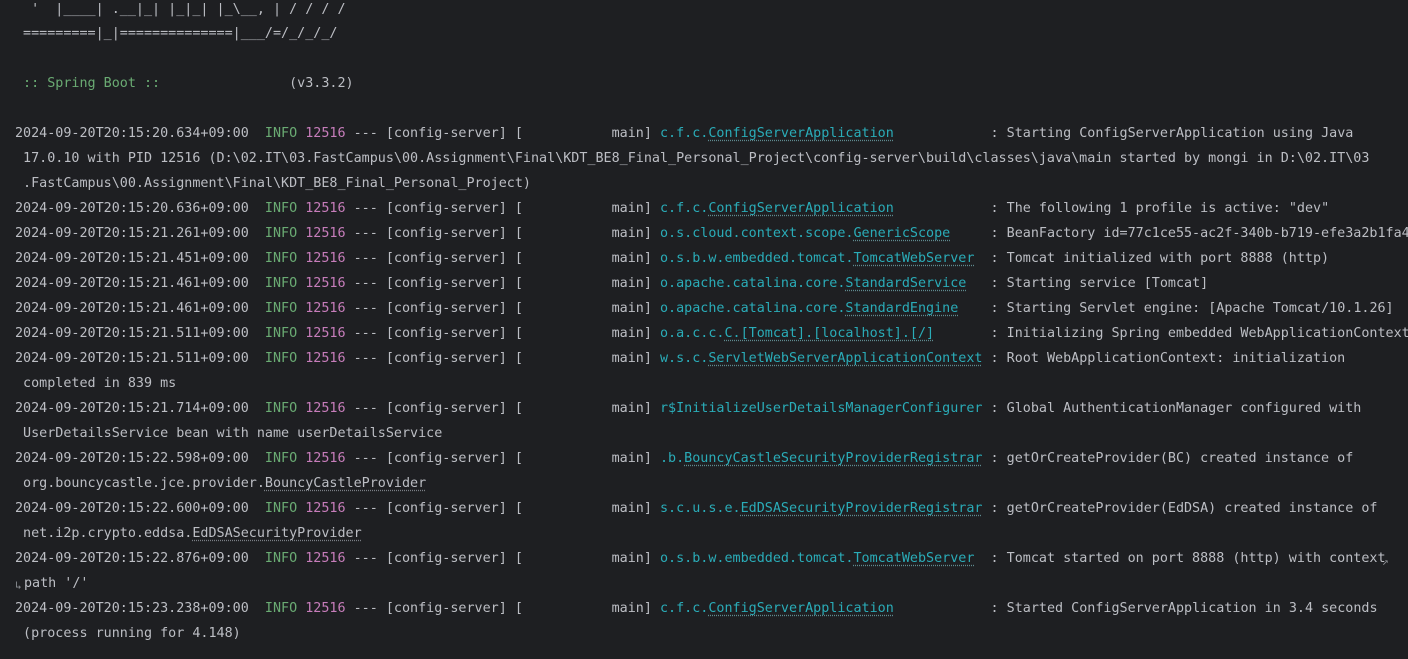  What do you see at coordinates (829, 333) in the screenshot?
I see `log-logger-class-link: C.[Tomcat].[localhost].[/]` at bounding box center [829, 333].